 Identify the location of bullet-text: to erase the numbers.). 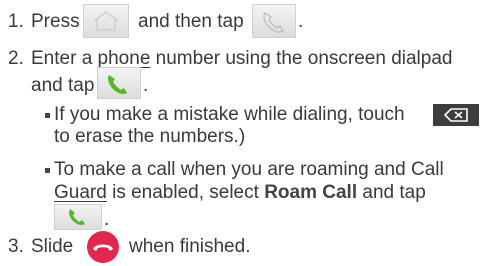
(150, 136).